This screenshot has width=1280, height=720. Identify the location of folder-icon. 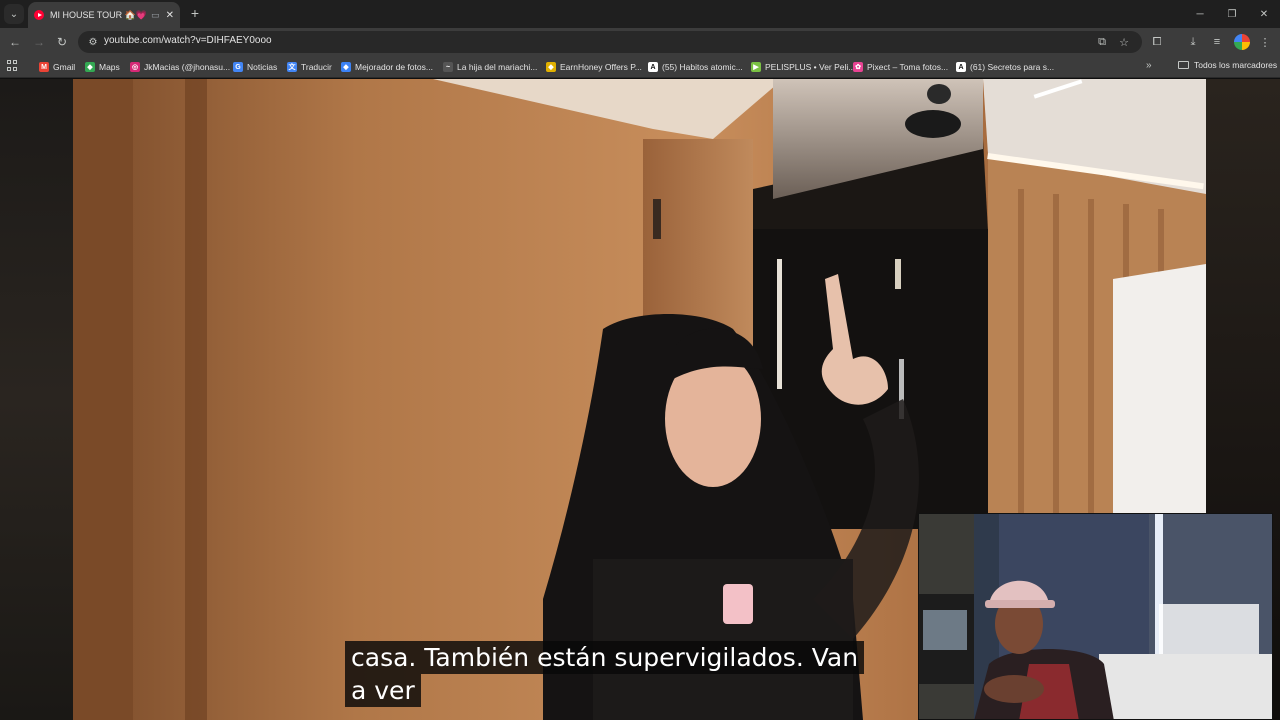
(1183, 65).